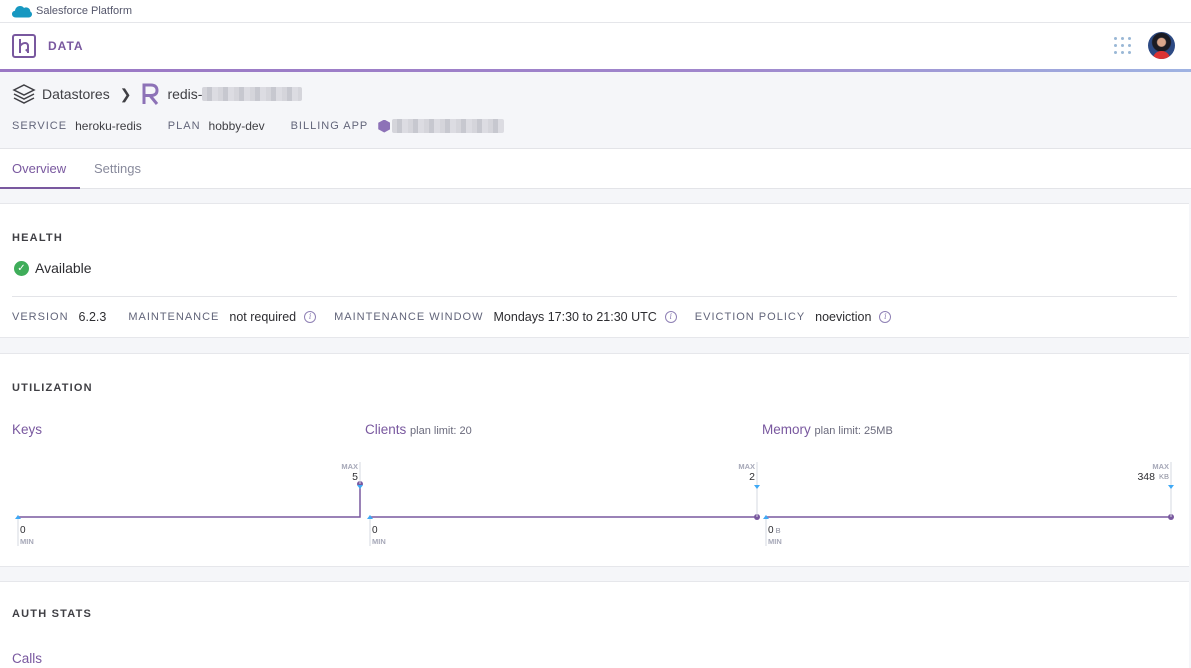  I want to click on app-hexagon-icon, so click(384, 126).